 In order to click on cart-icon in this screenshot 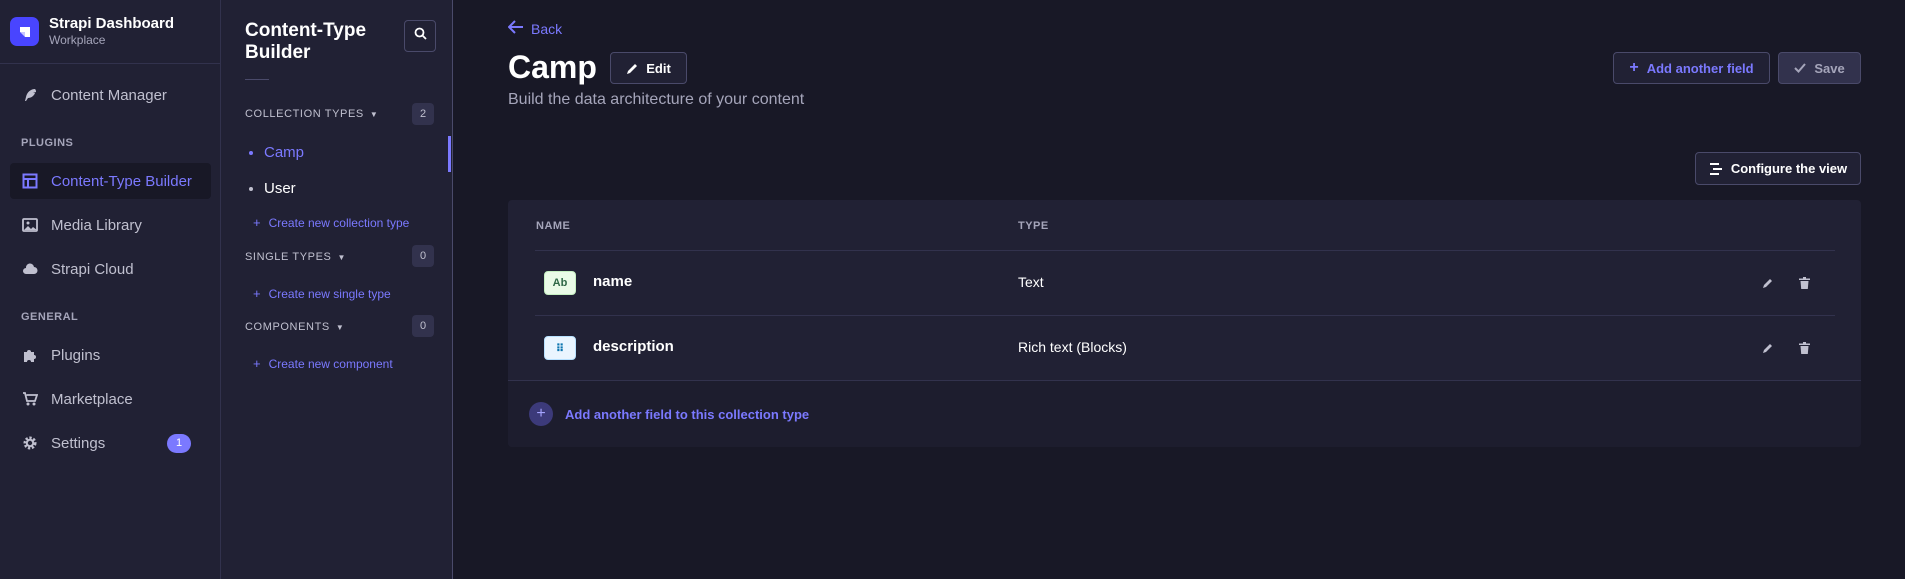, I will do `click(29, 399)`.